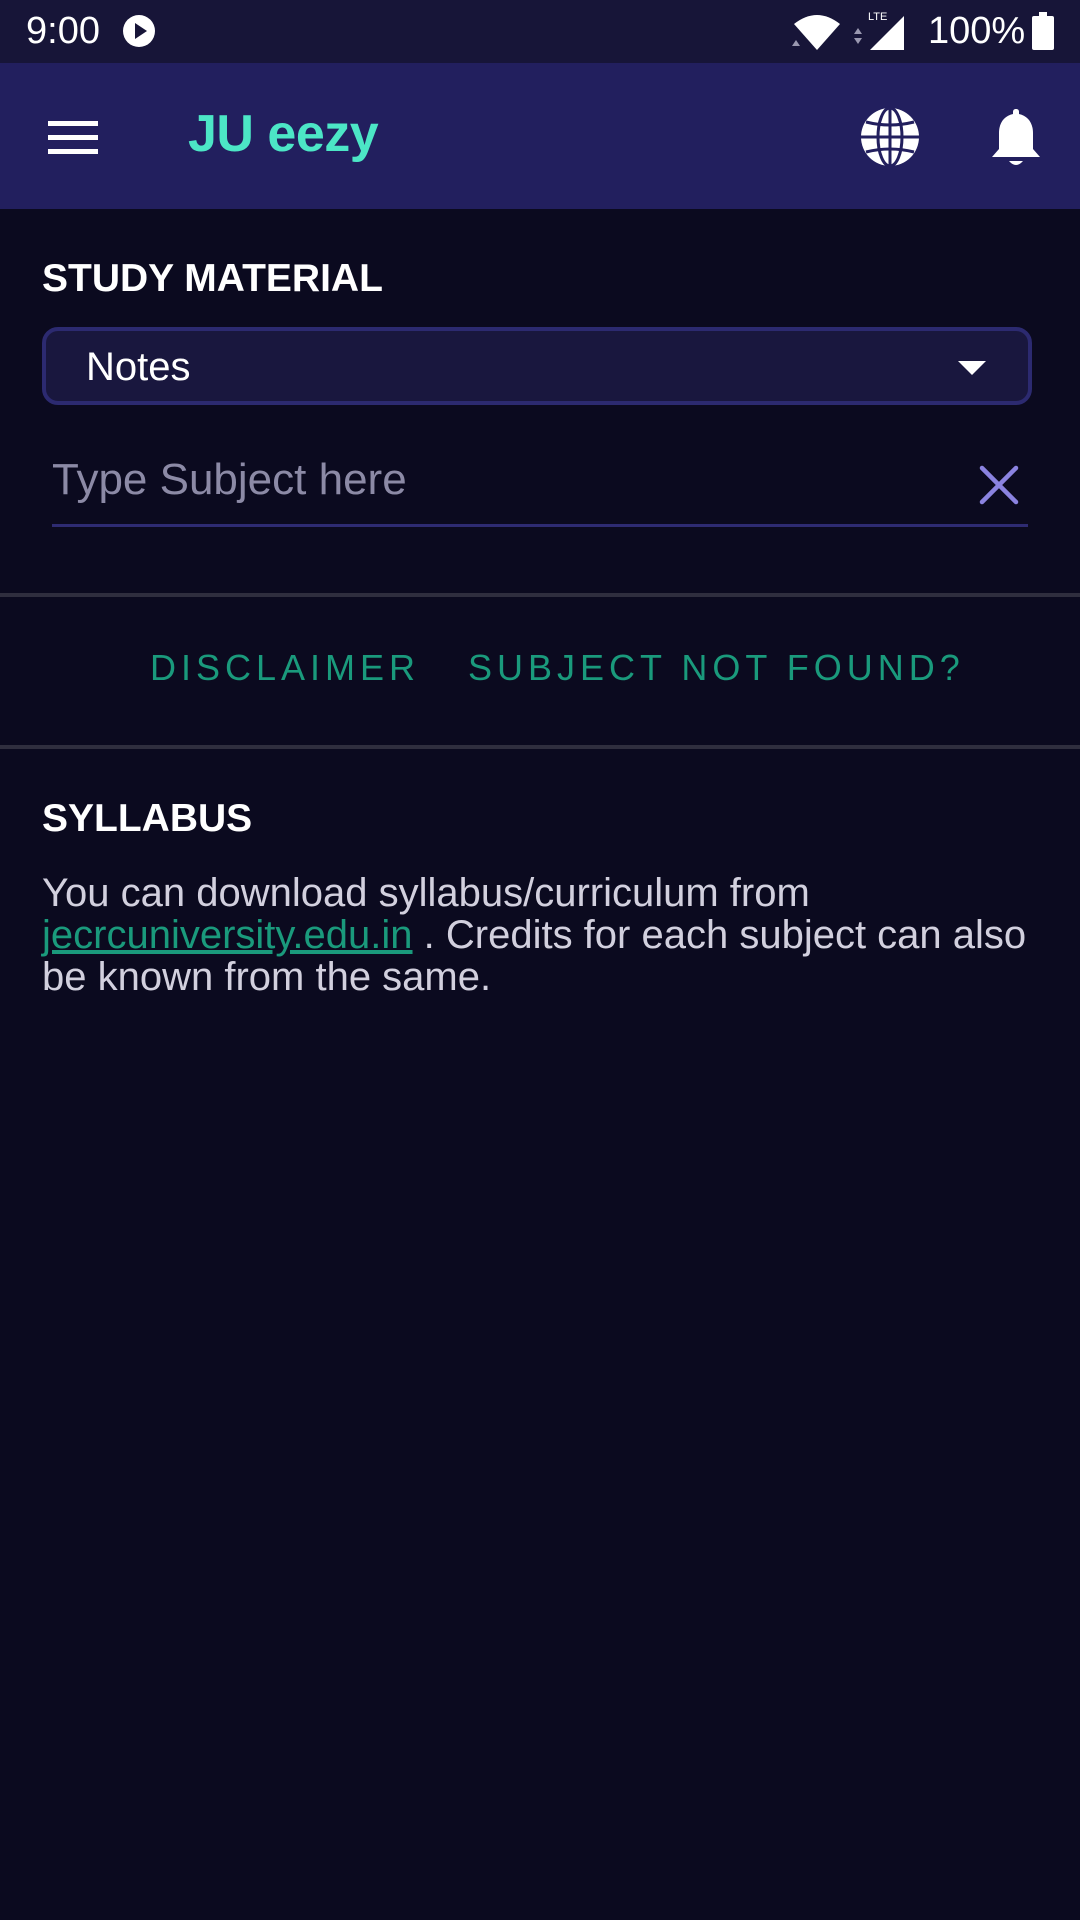  What do you see at coordinates (540, 31) in the screenshot?
I see `status-bar: 9:00 LTE 100%` at bounding box center [540, 31].